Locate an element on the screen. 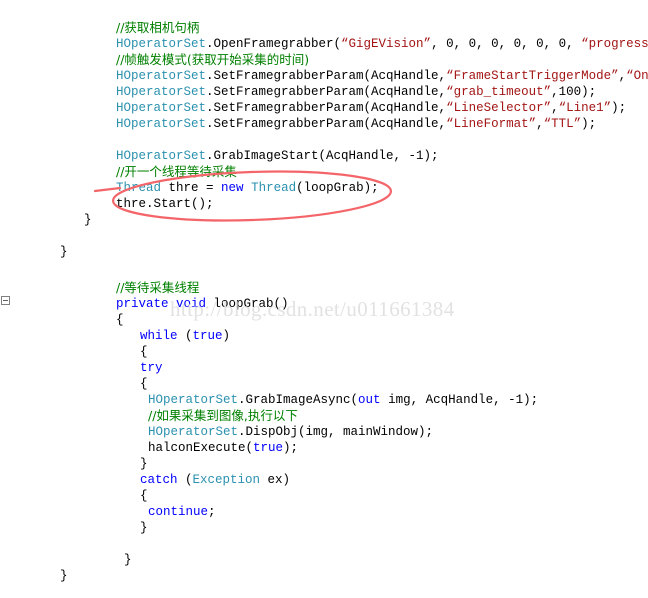 This screenshot has height=598, width=648. code-token-str: “On” is located at coordinates (637, 76).